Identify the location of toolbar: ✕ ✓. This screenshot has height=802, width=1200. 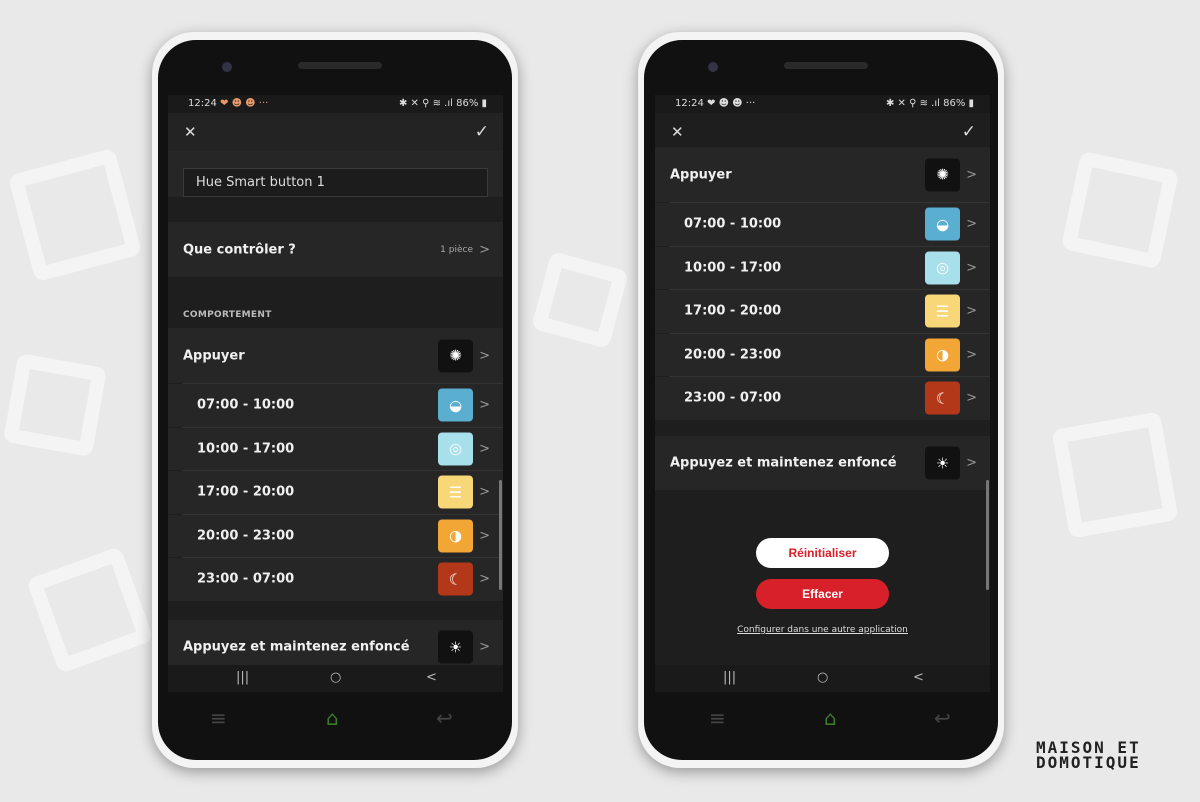
(822, 132).